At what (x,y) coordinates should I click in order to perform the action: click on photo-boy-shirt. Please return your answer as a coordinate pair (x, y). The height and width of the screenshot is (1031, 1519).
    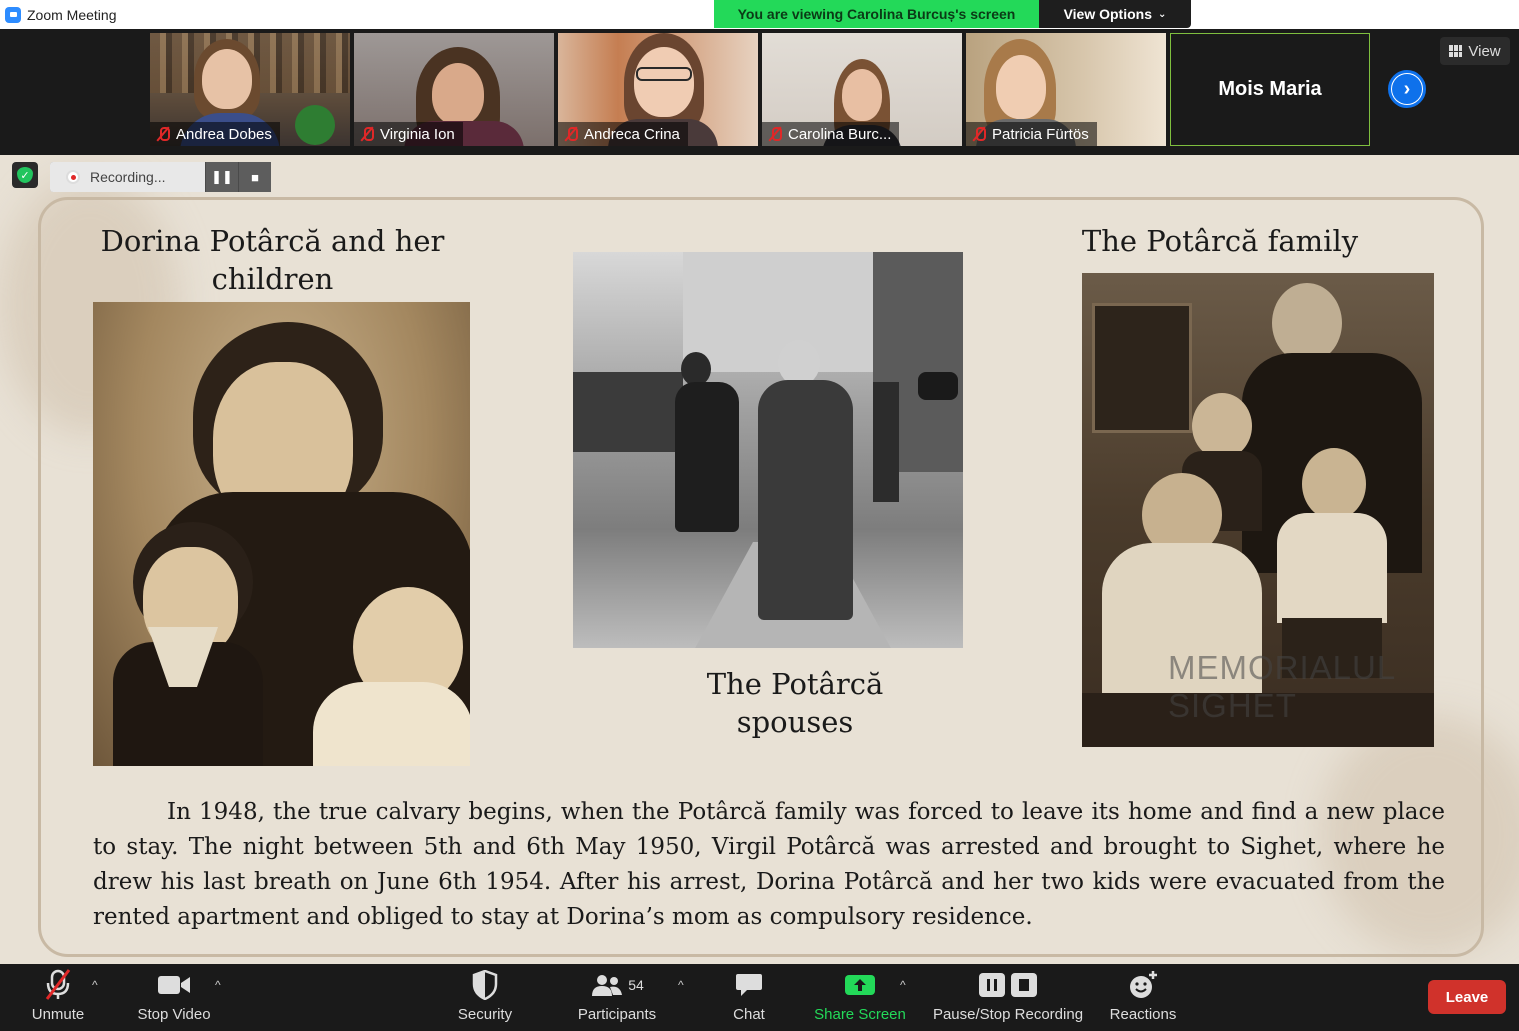
    Looking at the image, I should click on (1332, 568).